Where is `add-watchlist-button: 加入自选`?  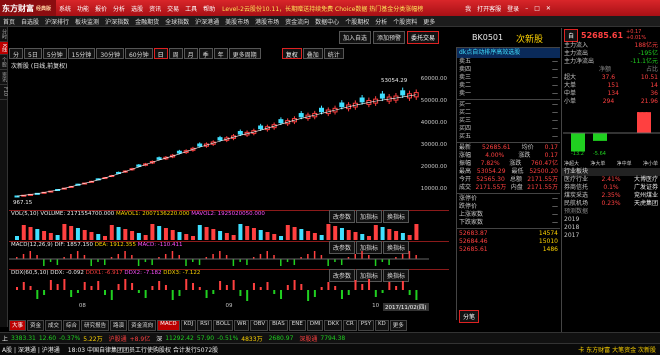 add-watchlist-button: 加入自选 is located at coordinates (355, 37).